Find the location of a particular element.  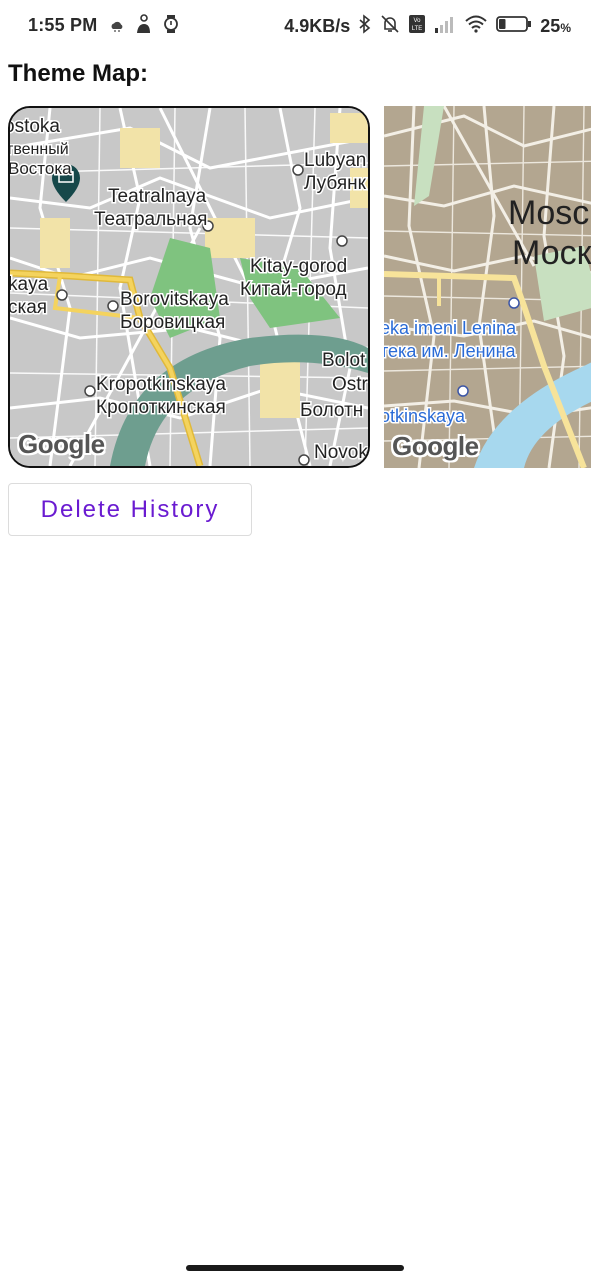

map-label: Моск is located at coordinates (551, 253).